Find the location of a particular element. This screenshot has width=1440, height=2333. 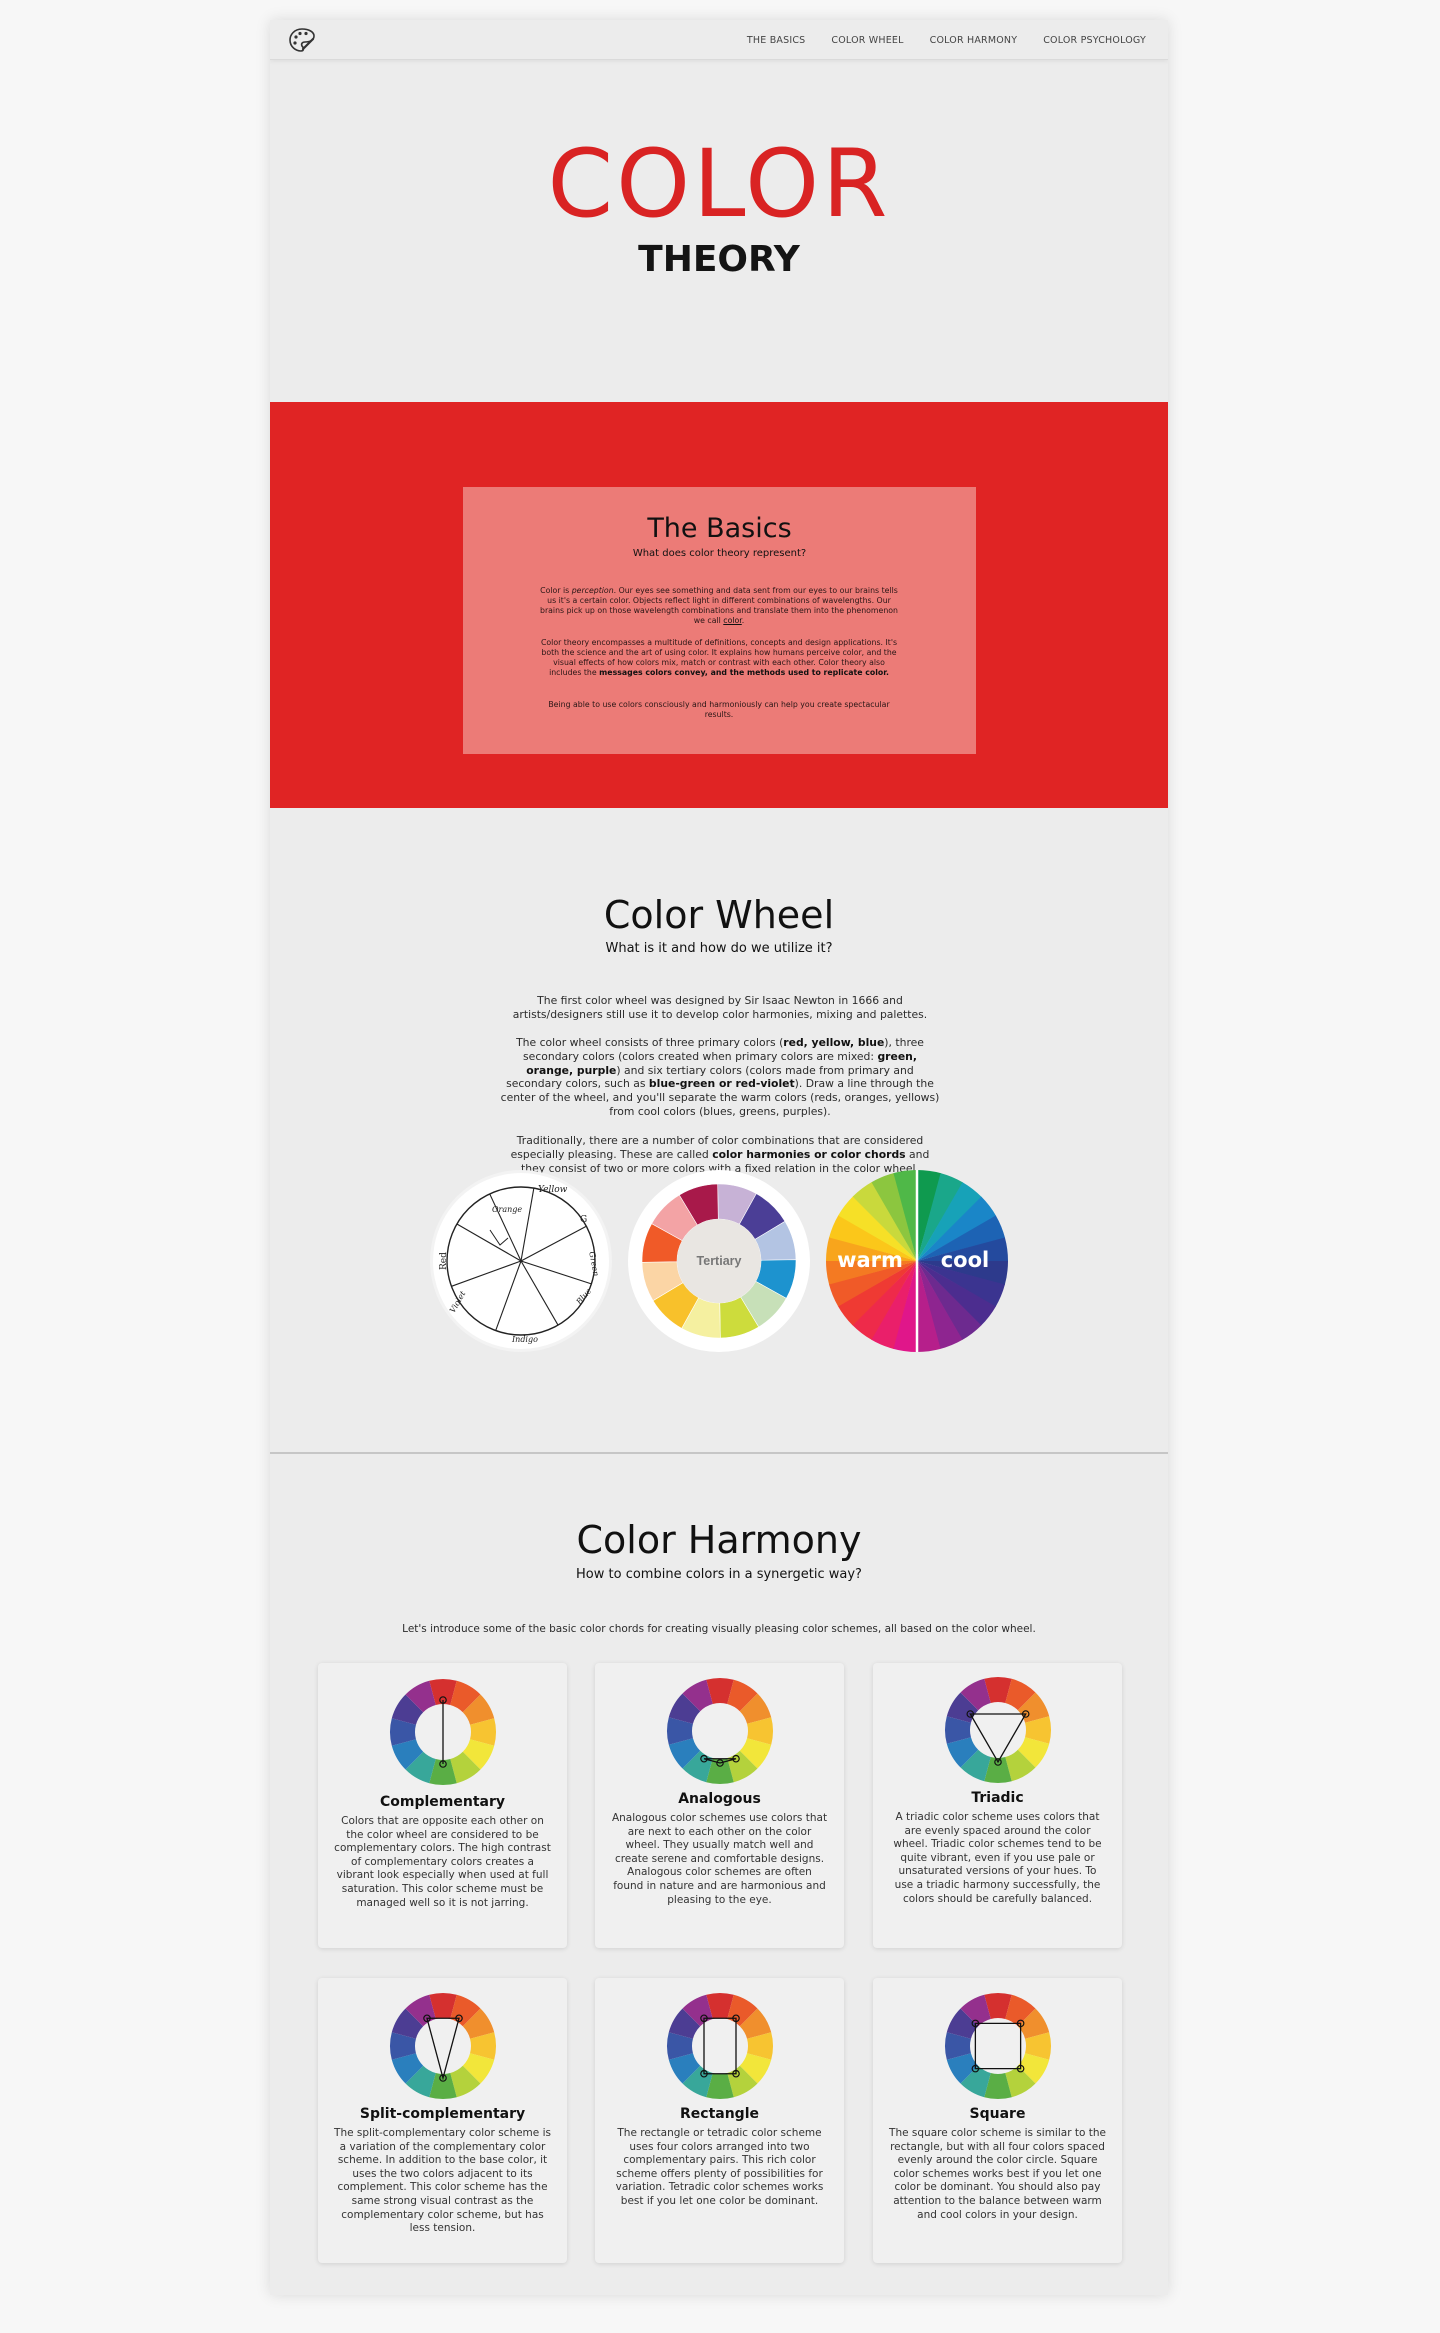

basics-subtitle: What does color theory represent? is located at coordinates (719, 553).